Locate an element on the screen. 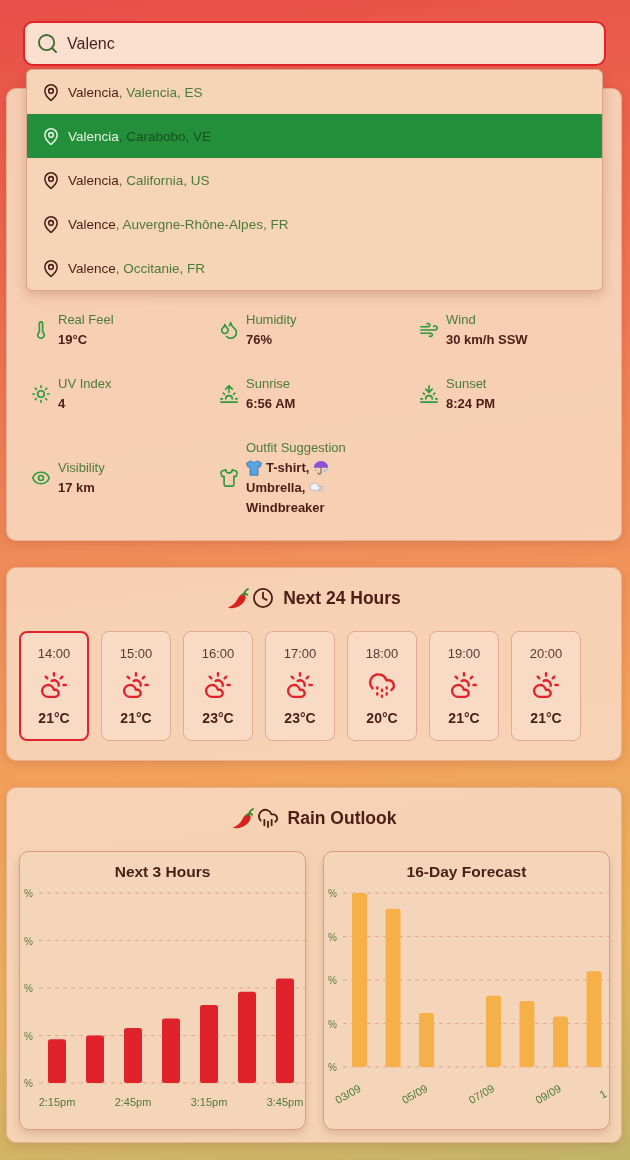 Image resolution: width=630 pixels, height=1160 pixels. section-title: Next 24 Hours is located at coordinates (342, 598).